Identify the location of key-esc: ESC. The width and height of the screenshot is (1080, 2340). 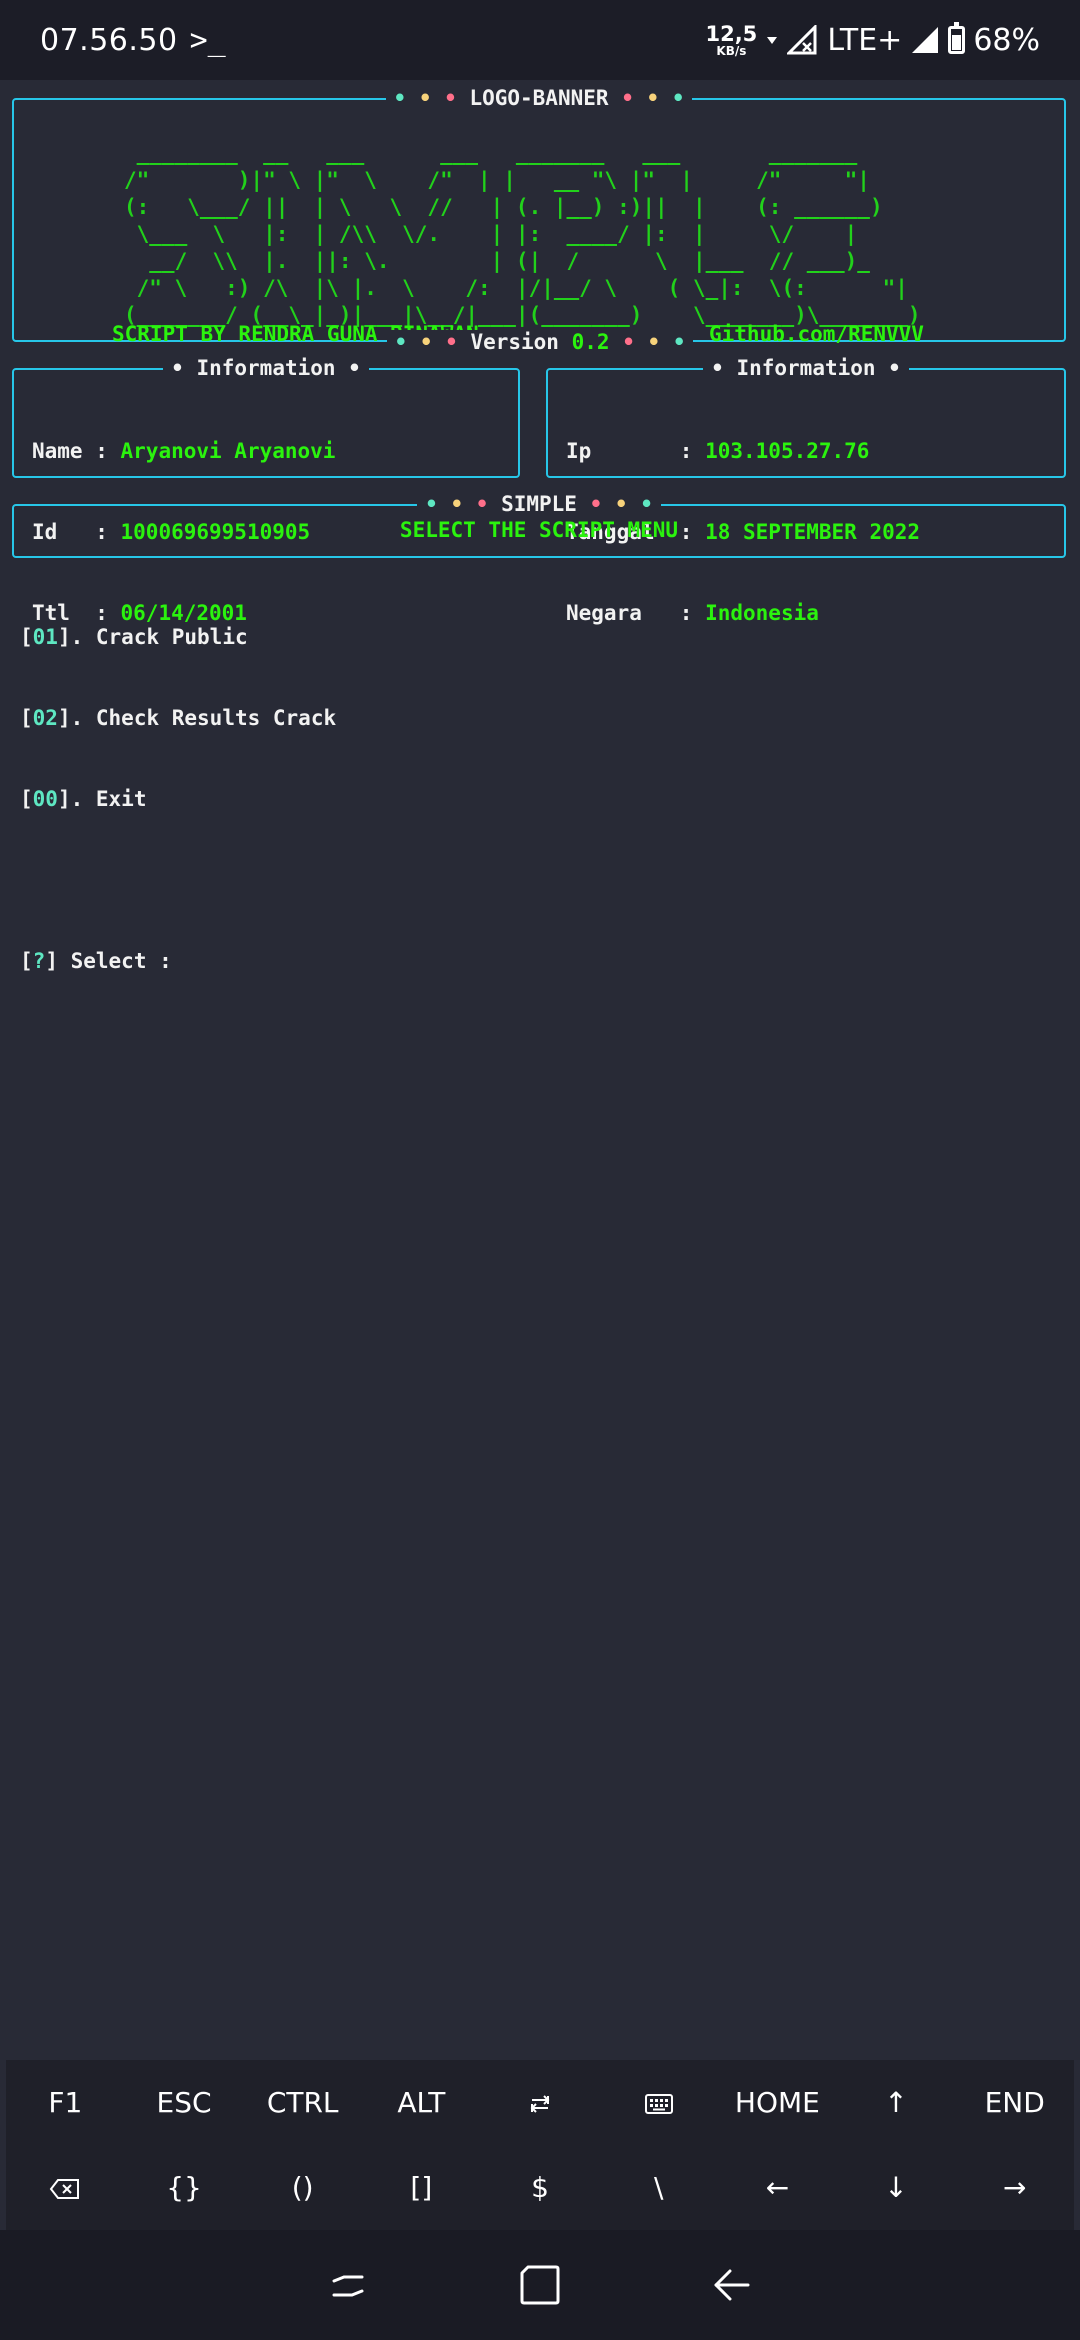
(184, 2102).